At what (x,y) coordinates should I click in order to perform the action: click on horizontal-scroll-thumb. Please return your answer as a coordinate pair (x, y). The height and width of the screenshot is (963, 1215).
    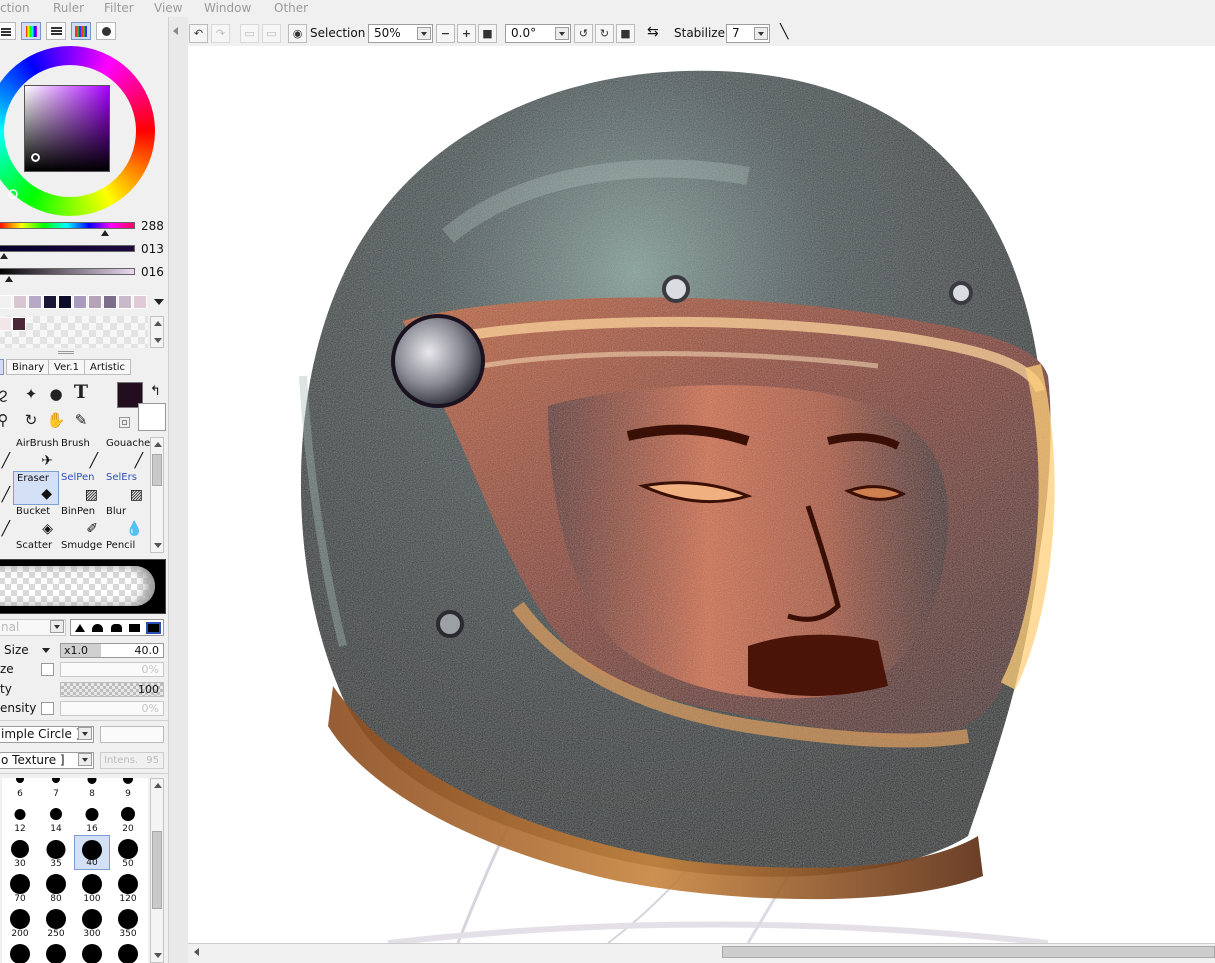
    Looking at the image, I should click on (968, 952).